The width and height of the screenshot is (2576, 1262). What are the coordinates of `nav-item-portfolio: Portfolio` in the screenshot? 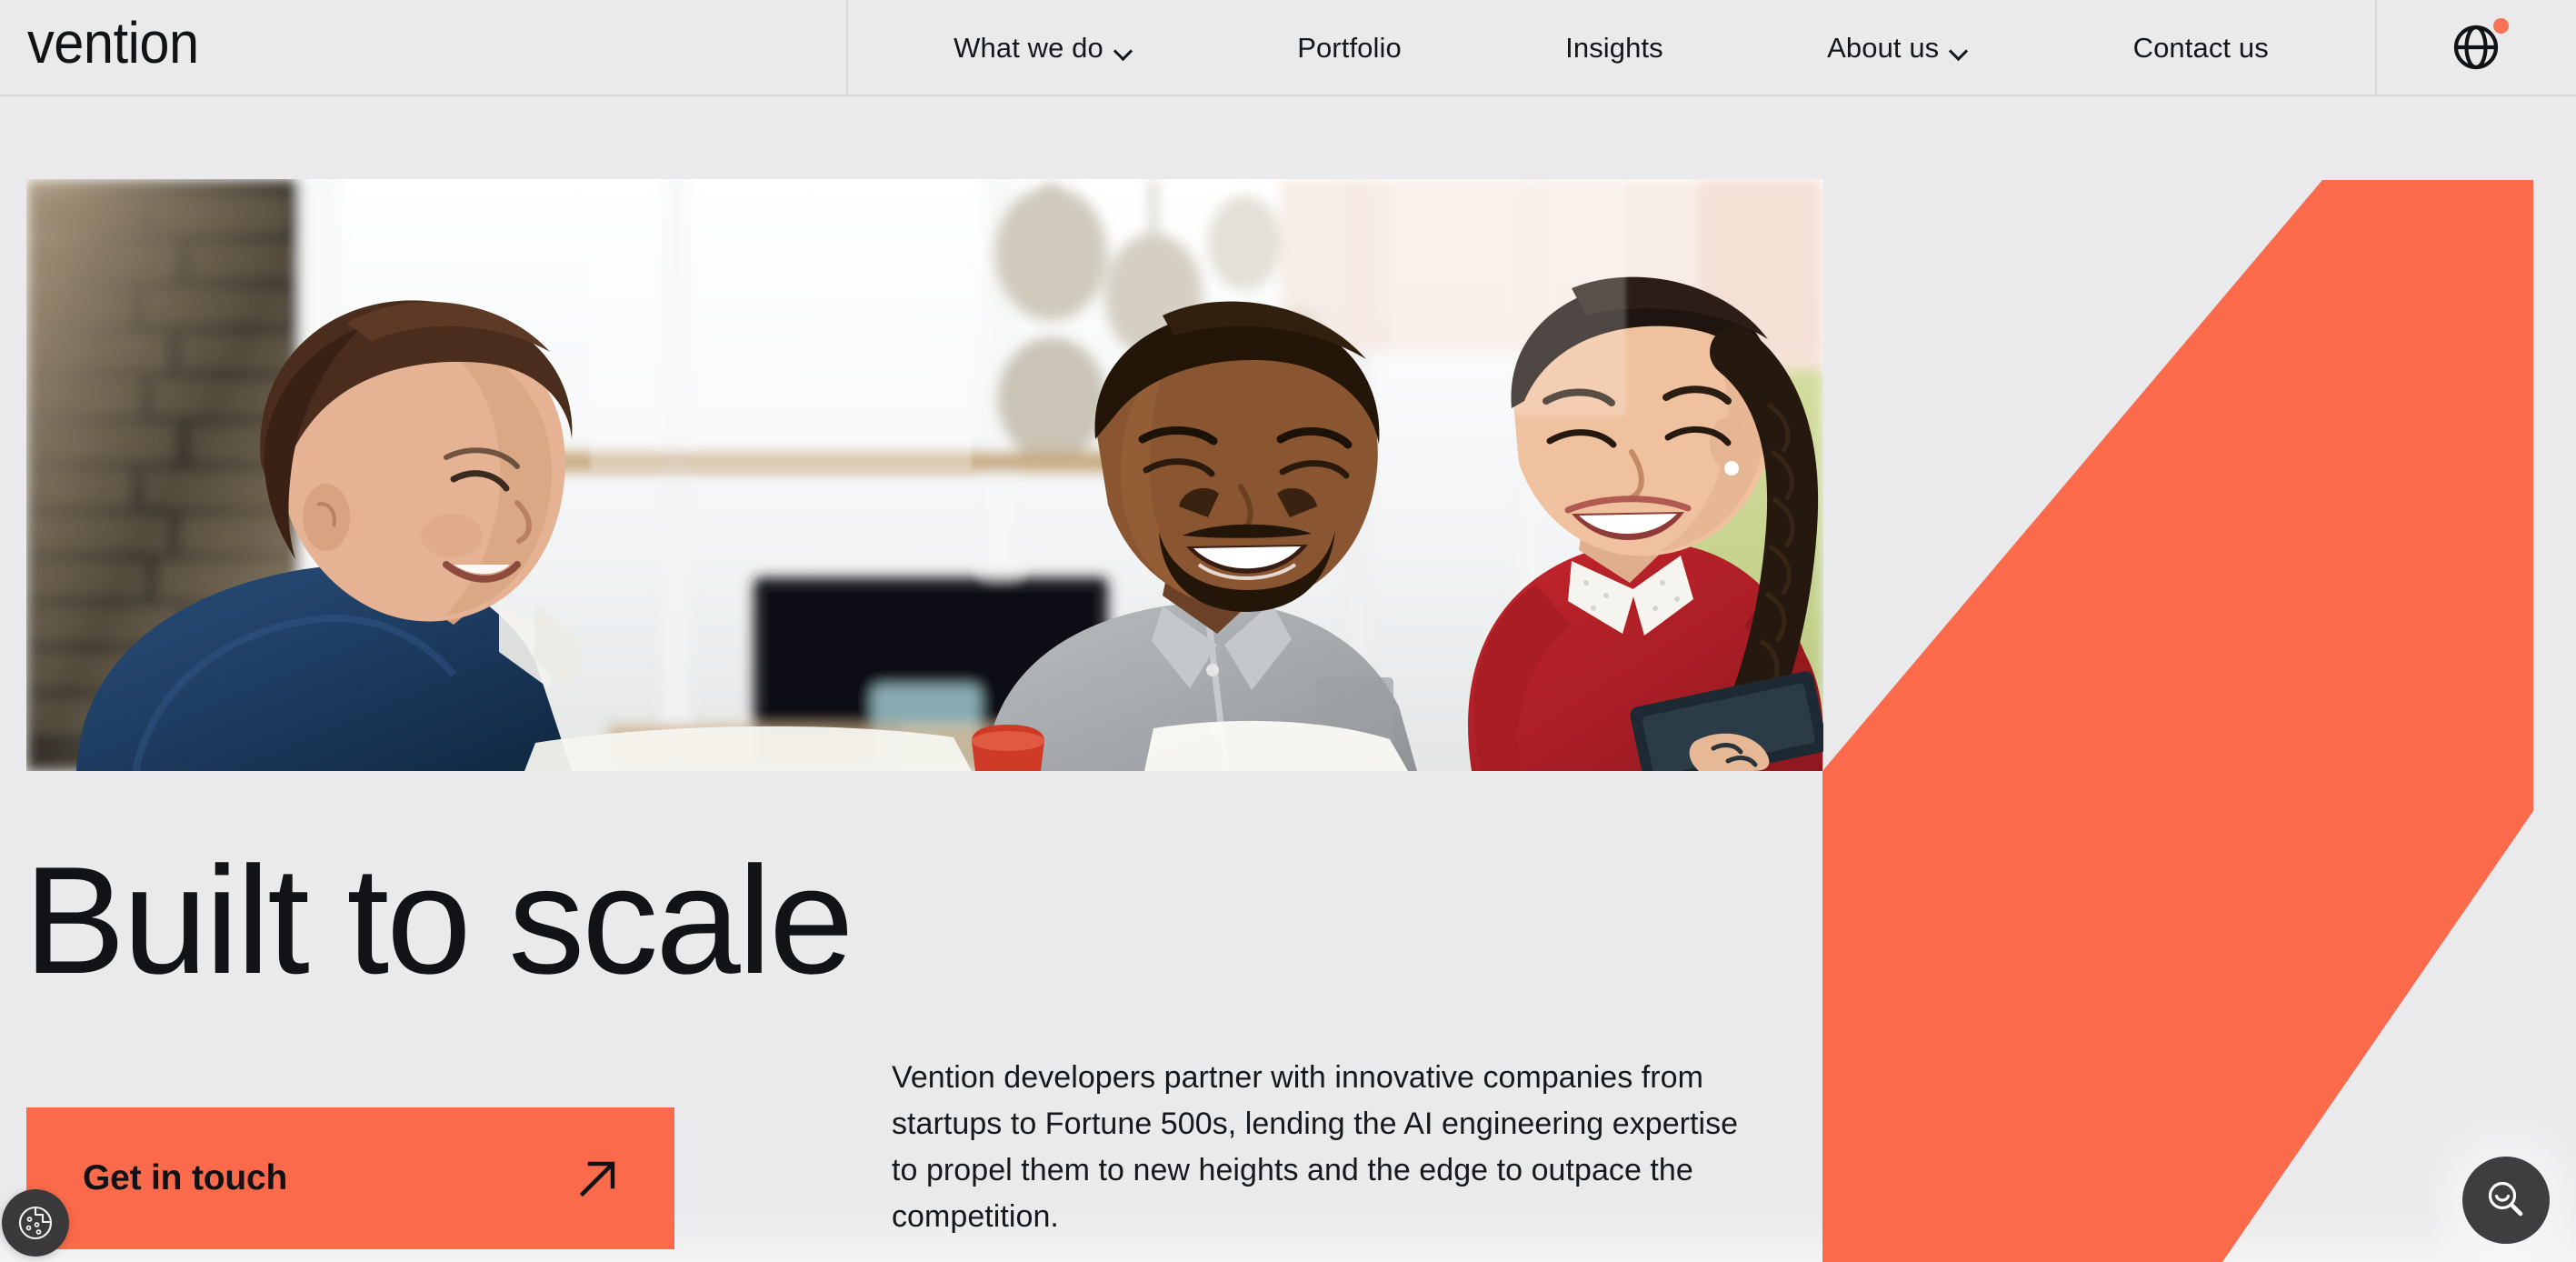 It's located at (1349, 48).